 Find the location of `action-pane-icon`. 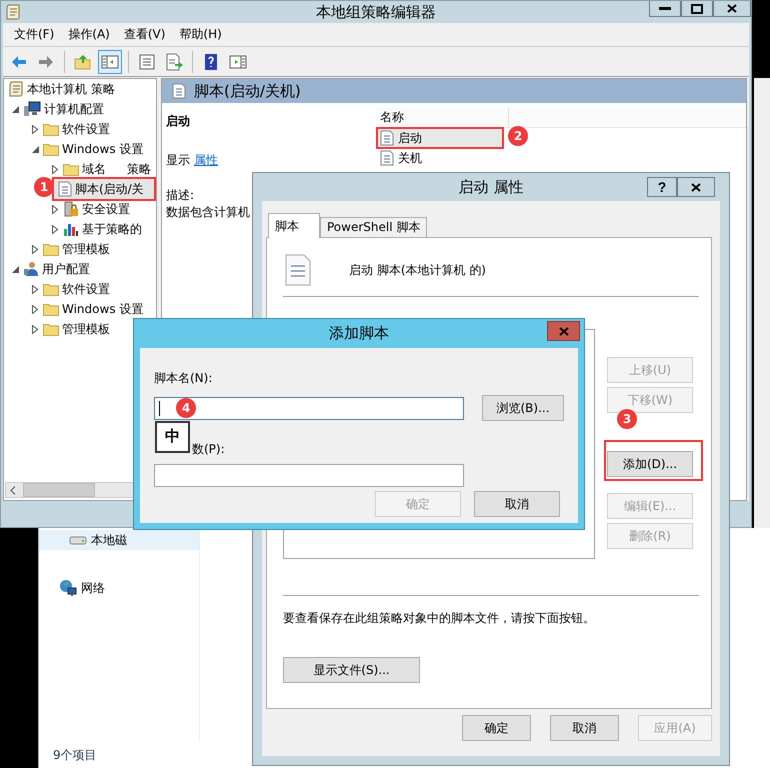

action-pane-icon is located at coordinates (238, 61).